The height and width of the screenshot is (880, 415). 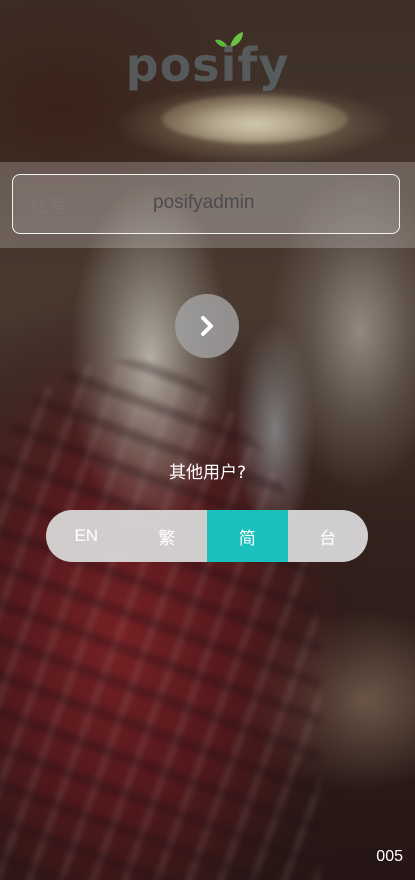 What do you see at coordinates (207, 470) in the screenshot?
I see `other-user-link: 其他用户?` at bounding box center [207, 470].